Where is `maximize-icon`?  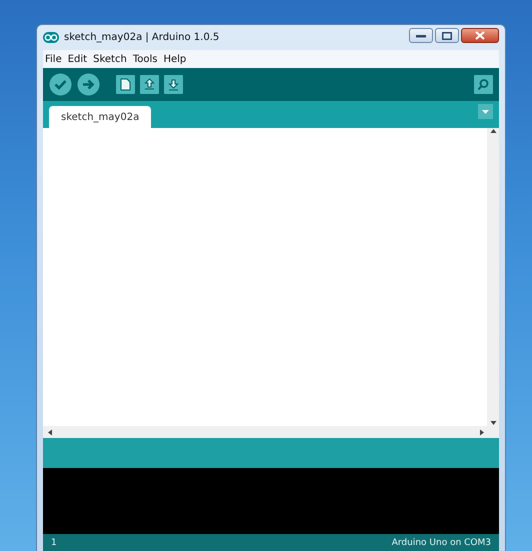 maximize-icon is located at coordinates (447, 36).